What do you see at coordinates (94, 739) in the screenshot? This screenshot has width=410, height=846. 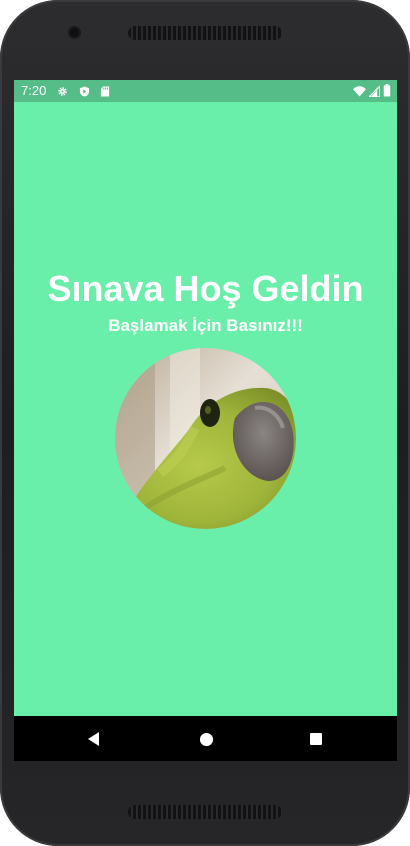 I see `back-icon` at bounding box center [94, 739].